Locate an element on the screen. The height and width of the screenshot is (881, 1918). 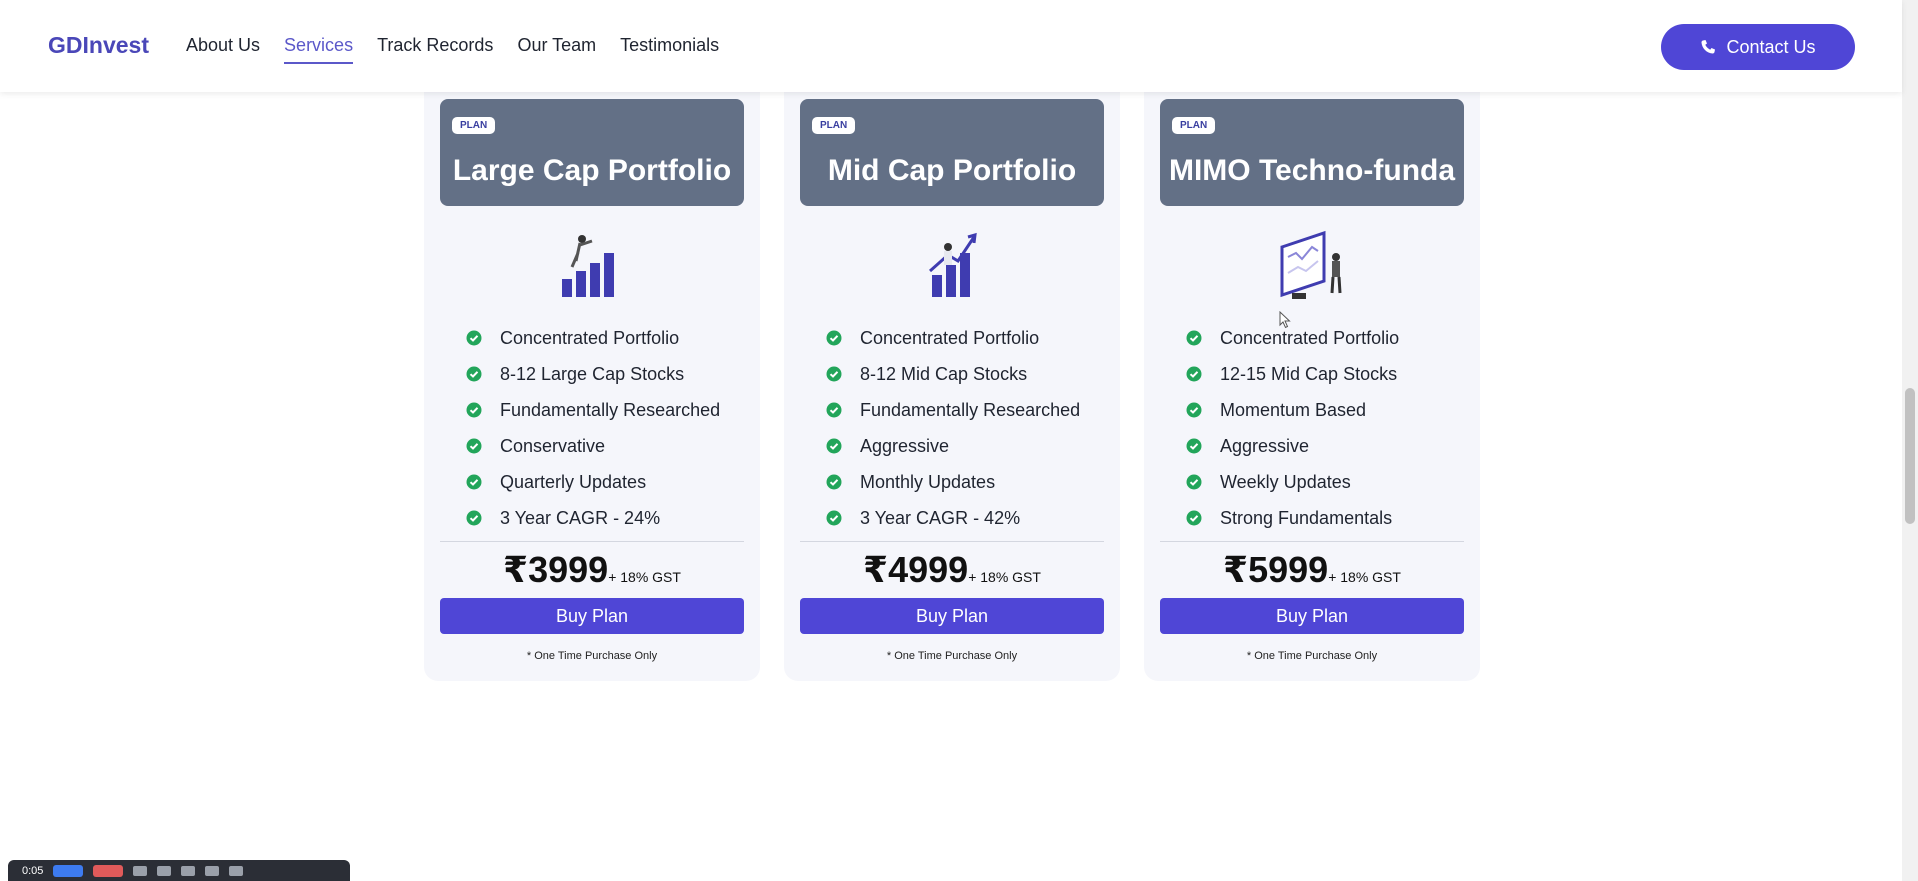
phone-icon is located at coordinates (1708, 47).